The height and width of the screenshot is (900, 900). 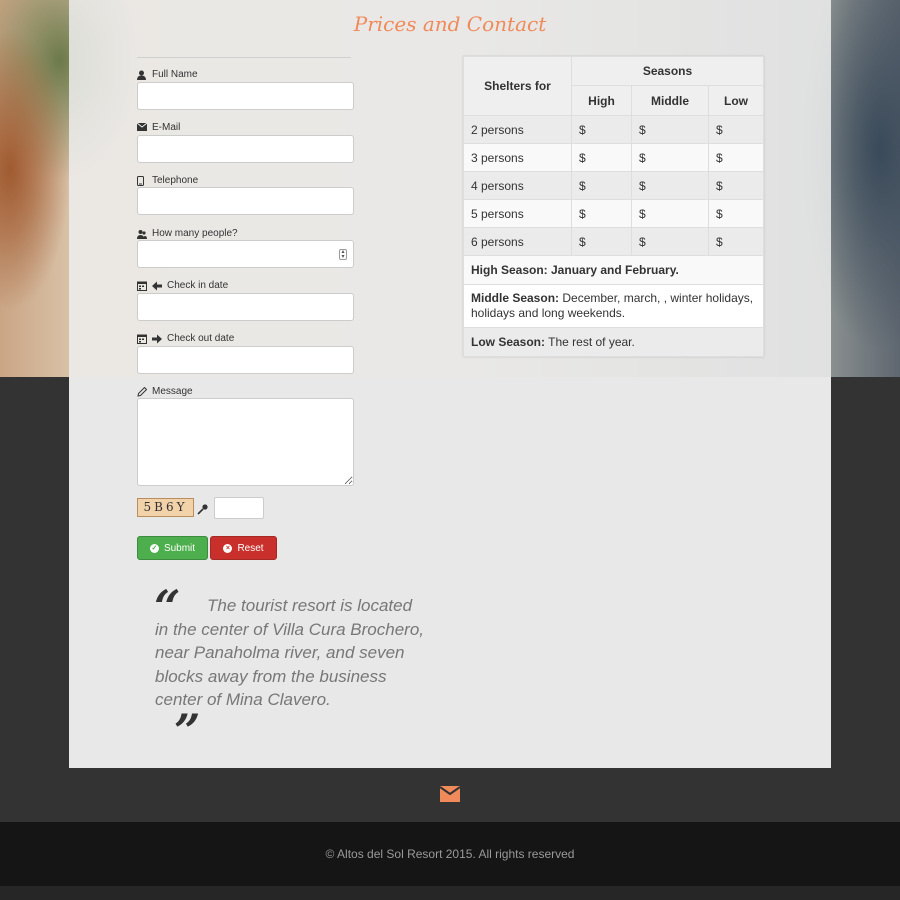 I want to click on email-label: E-Mail, so click(x=158, y=127).